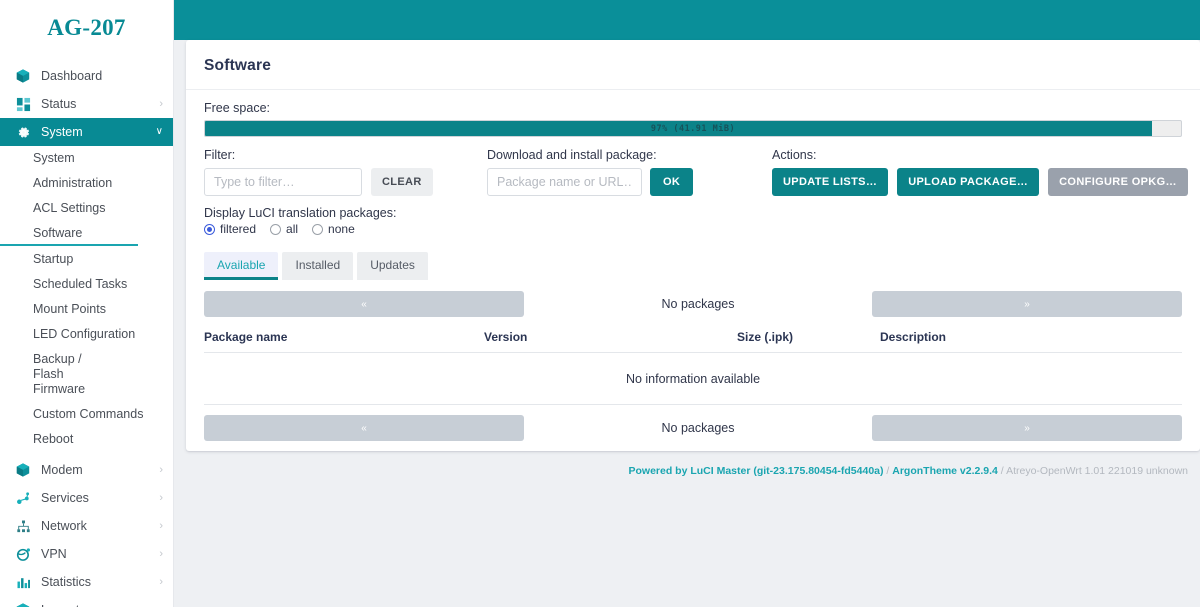 This screenshot has height=607, width=1200. Describe the element at coordinates (86, 526) in the screenshot. I see `sidebar-item-network: Network ›` at that location.